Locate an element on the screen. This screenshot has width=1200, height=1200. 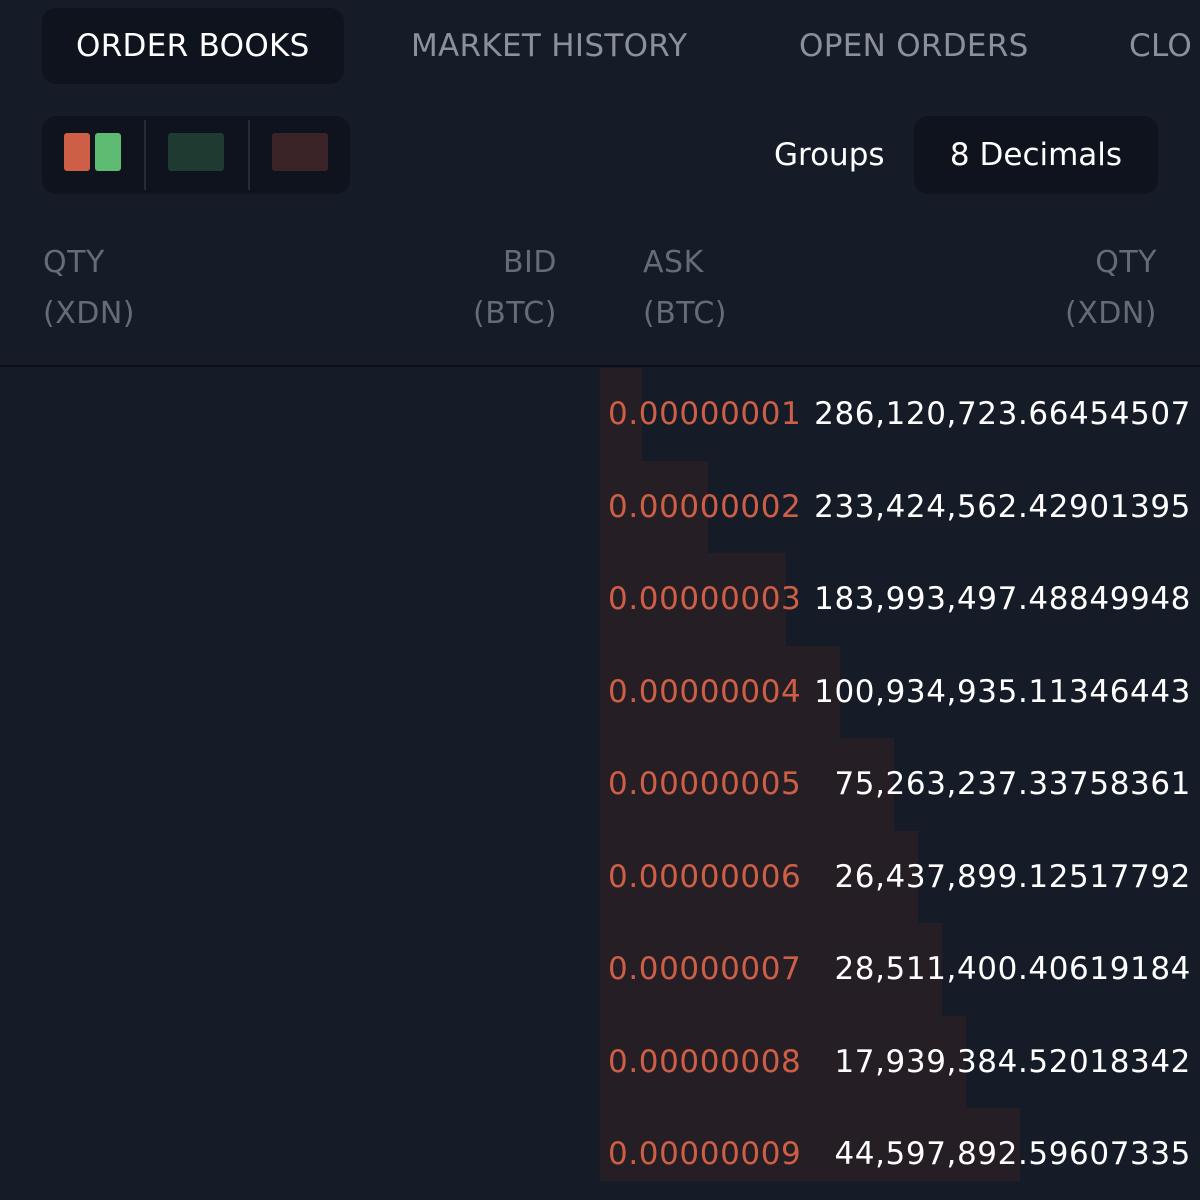
ask-qty: 183,993,497.48849948 is located at coordinates (1002, 599).